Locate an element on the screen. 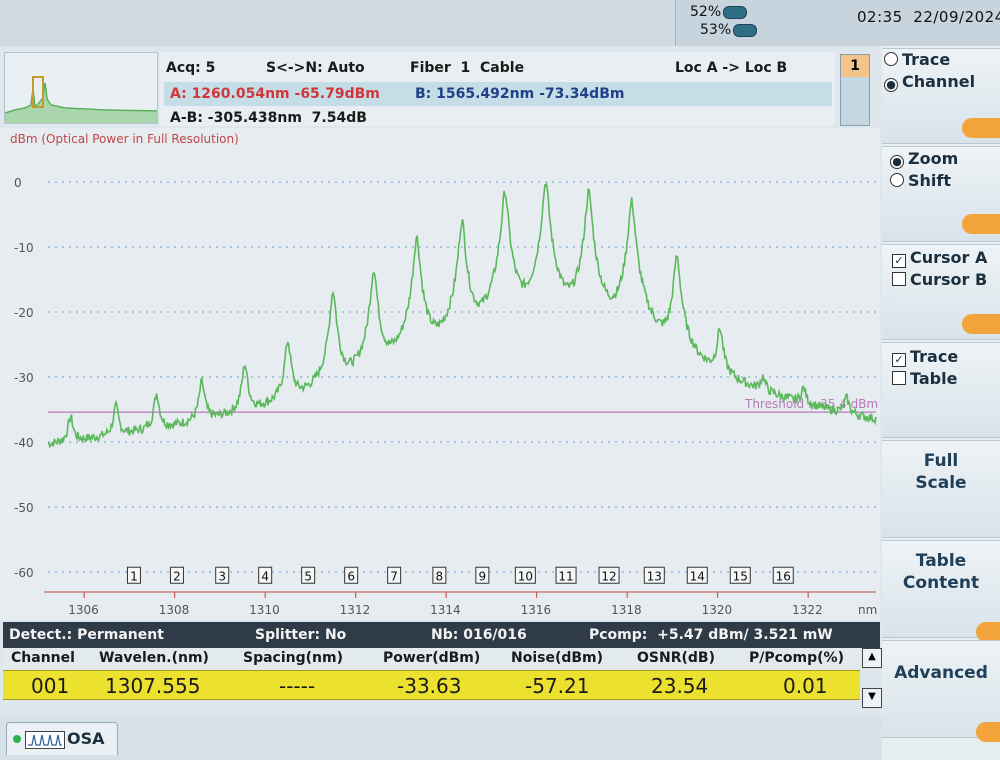  date-text: 22/09/2024 is located at coordinates (956, 17).